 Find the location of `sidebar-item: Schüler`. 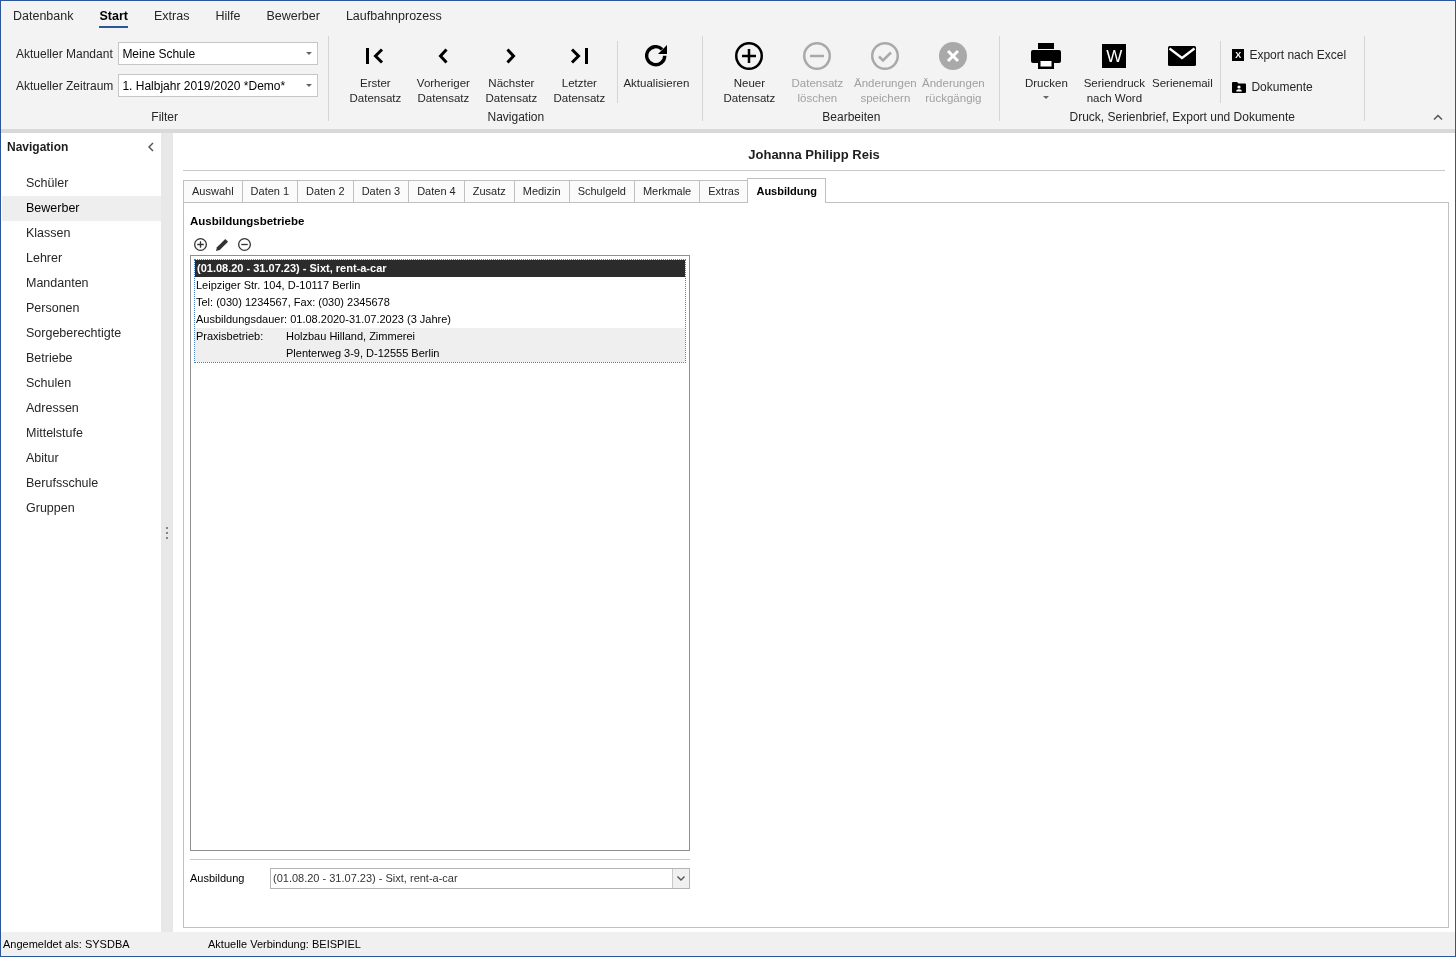

sidebar-item: Schüler is located at coordinates (81, 183).